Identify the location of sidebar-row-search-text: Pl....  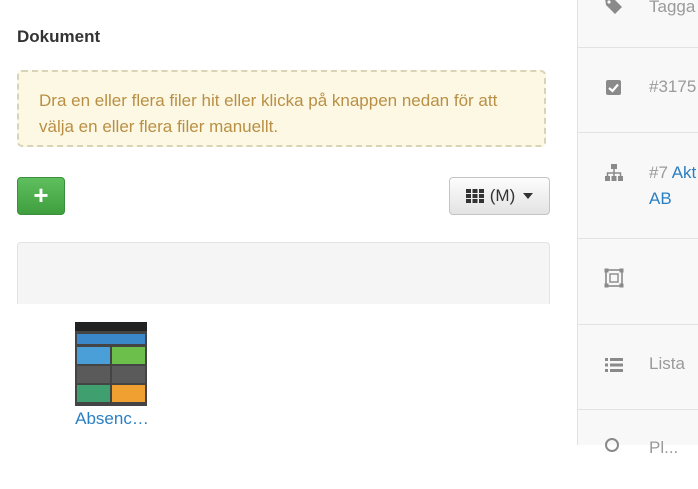
(664, 447).